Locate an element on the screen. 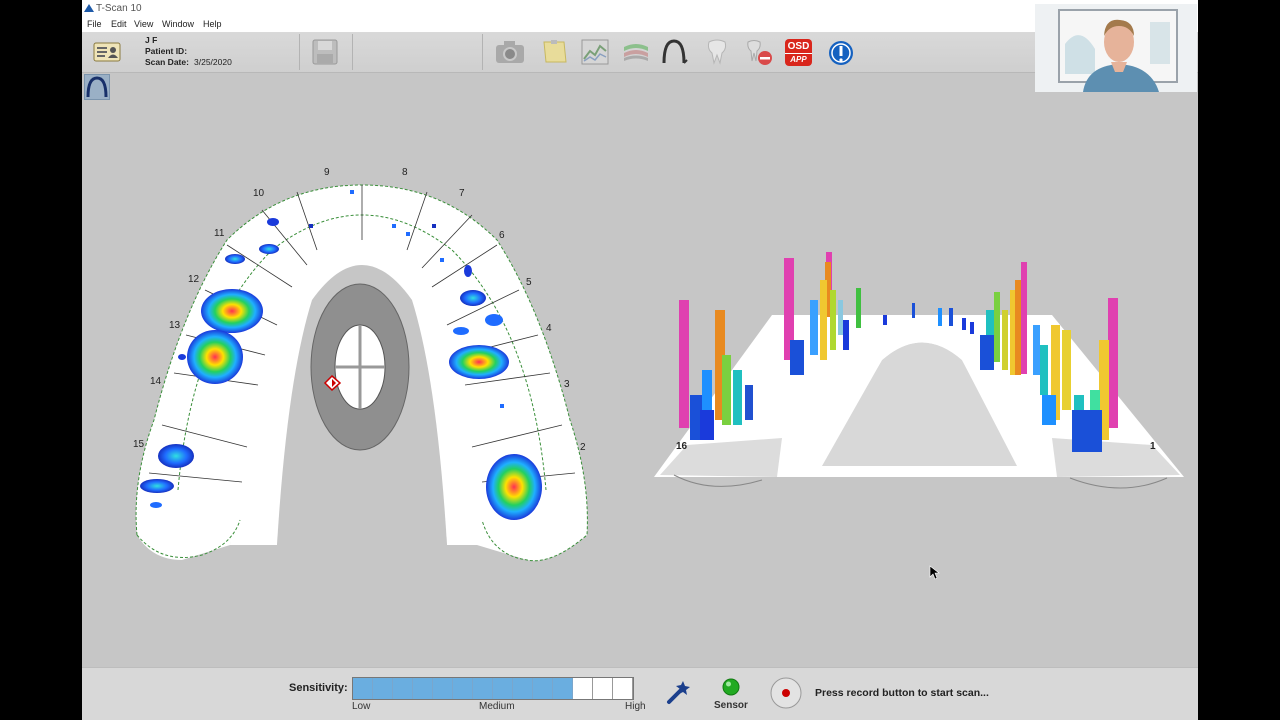 Image resolution: width=1280 pixels, height=720 pixels. presenter-video-icon is located at coordinates (1116, 48).